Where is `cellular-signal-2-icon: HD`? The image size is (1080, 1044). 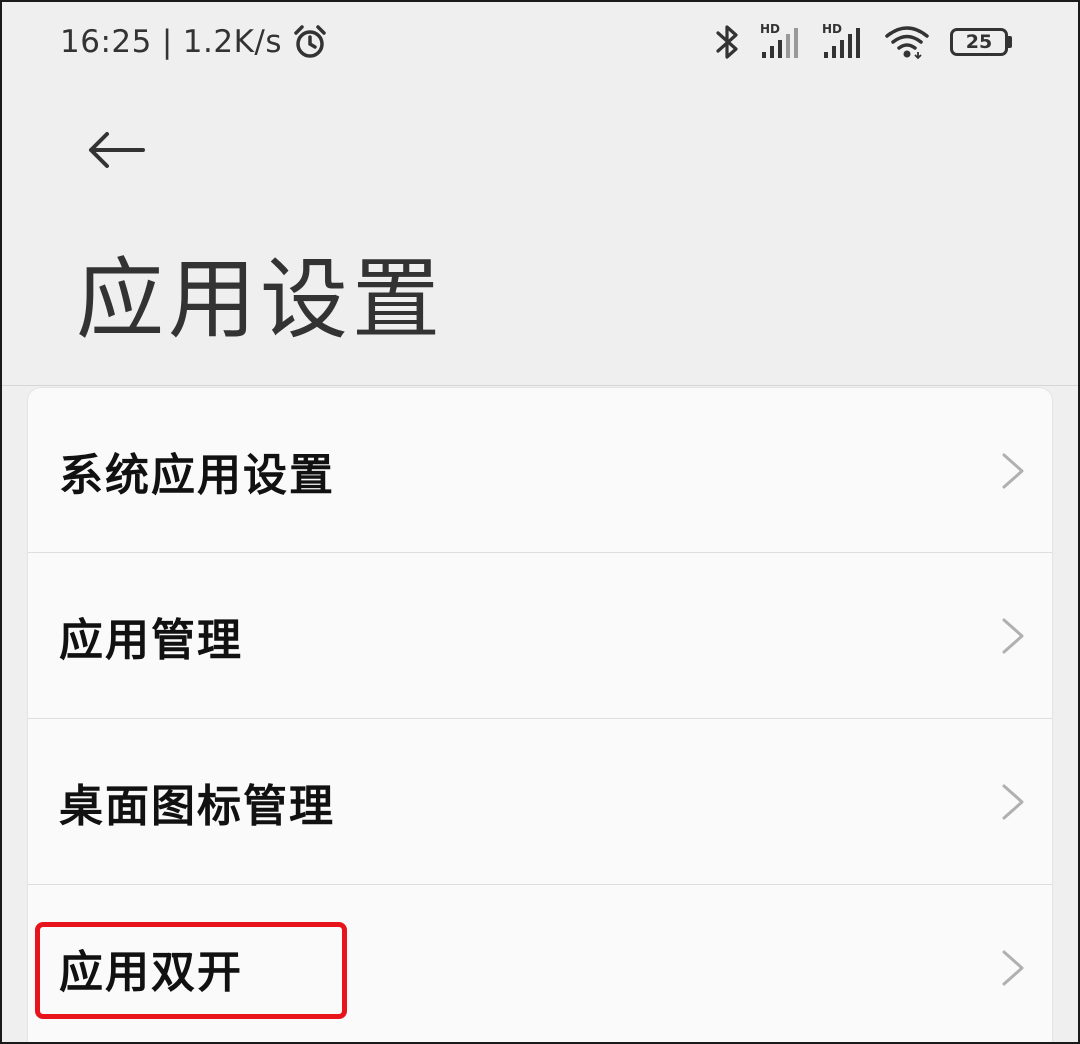 cellular-signal-2-icon: HD is located at coordinates (843, 41).